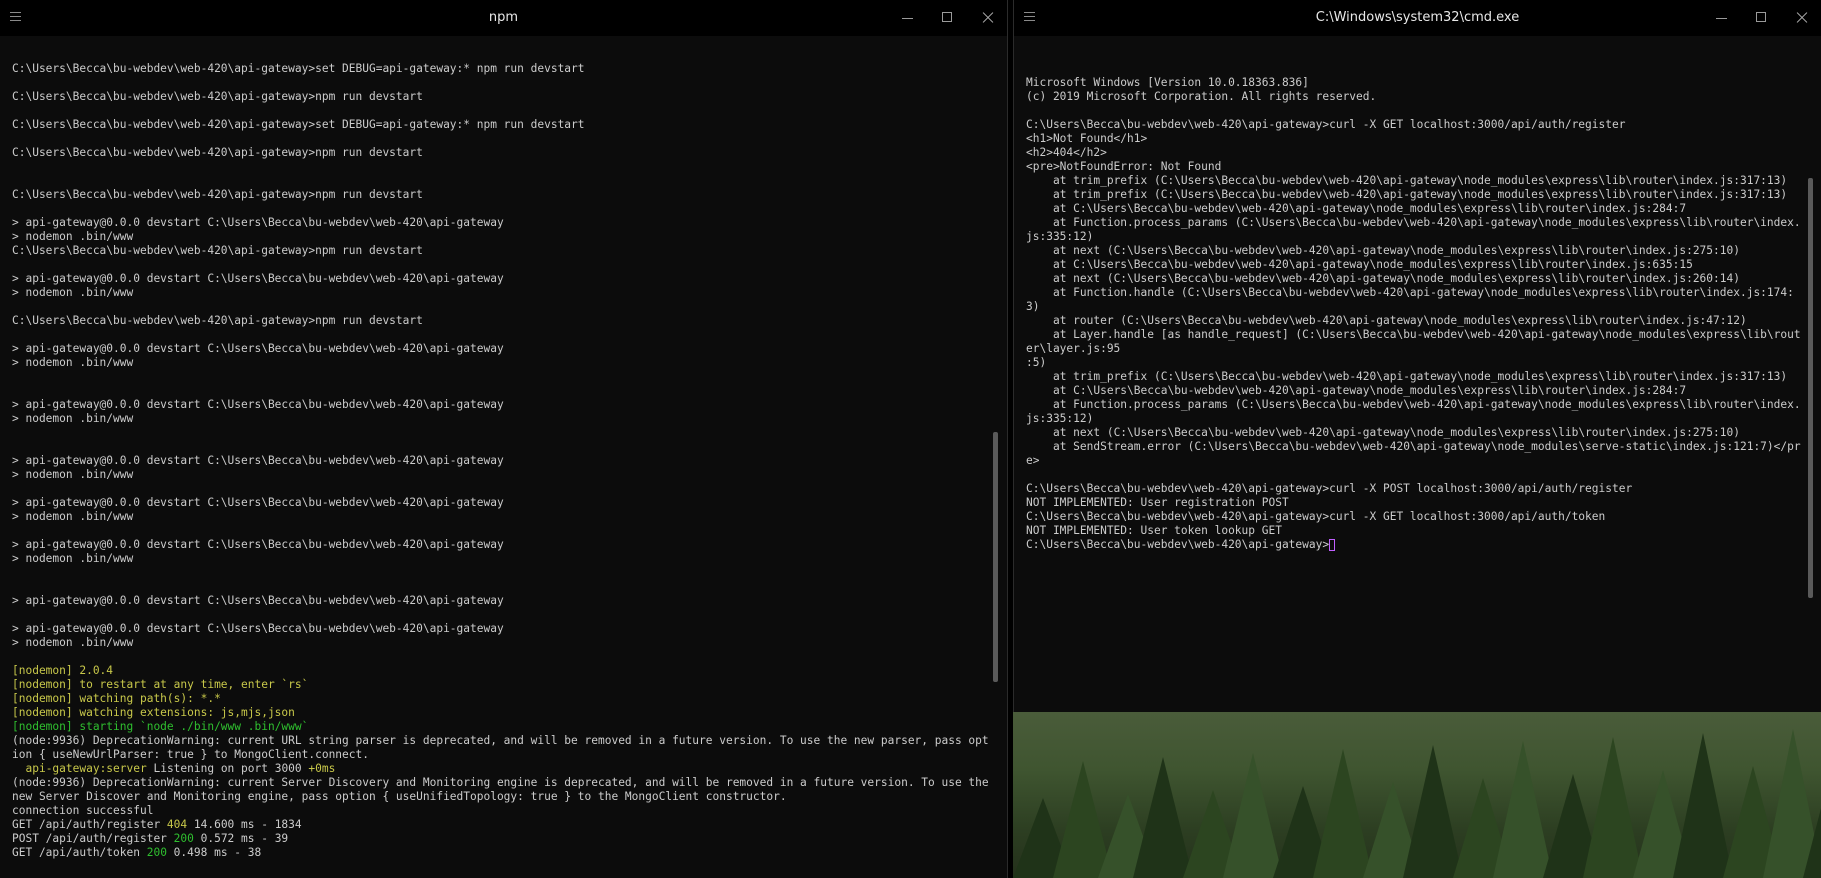 This screenshot has height=878, width=1821. I want to click on terminal-line: NOT IMPLEMENTED: User registration POST, so click(1416, 503).